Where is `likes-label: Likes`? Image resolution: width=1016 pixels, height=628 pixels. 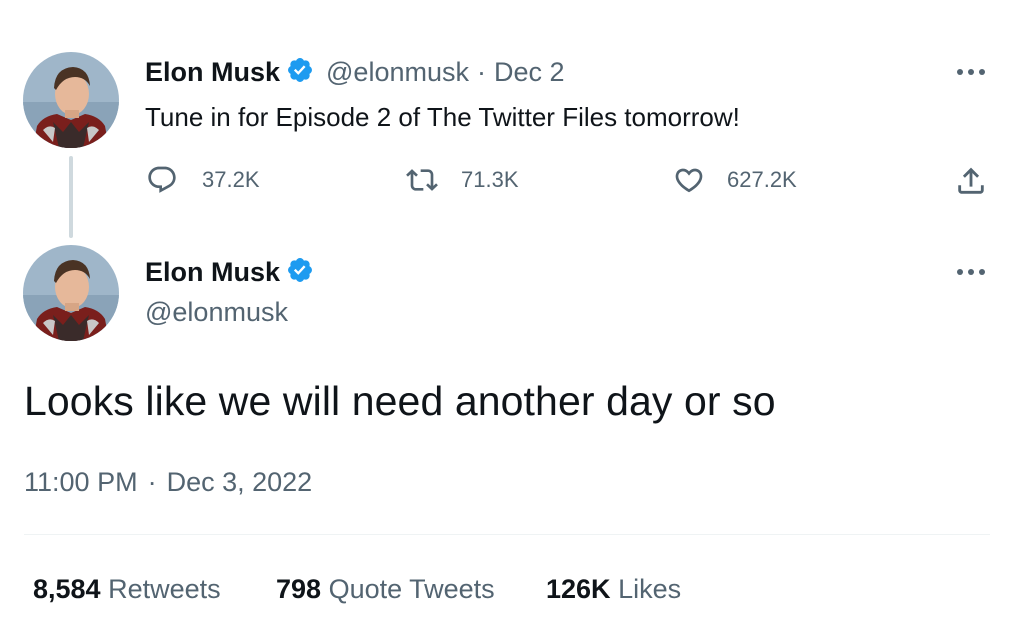 likes-label: Likes is located at coordinates (650, 589).